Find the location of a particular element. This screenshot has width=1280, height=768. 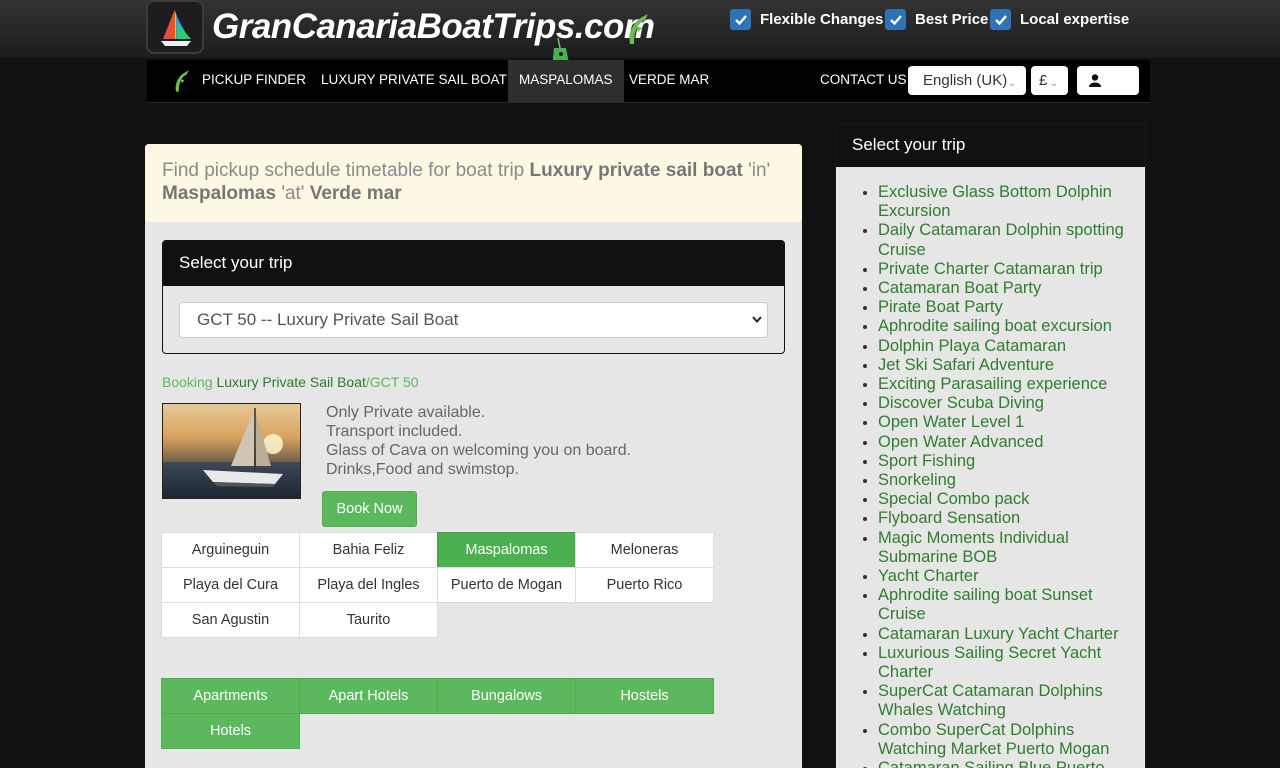

currency-select: £ ⌄ is located at coordinates (1049, 80).